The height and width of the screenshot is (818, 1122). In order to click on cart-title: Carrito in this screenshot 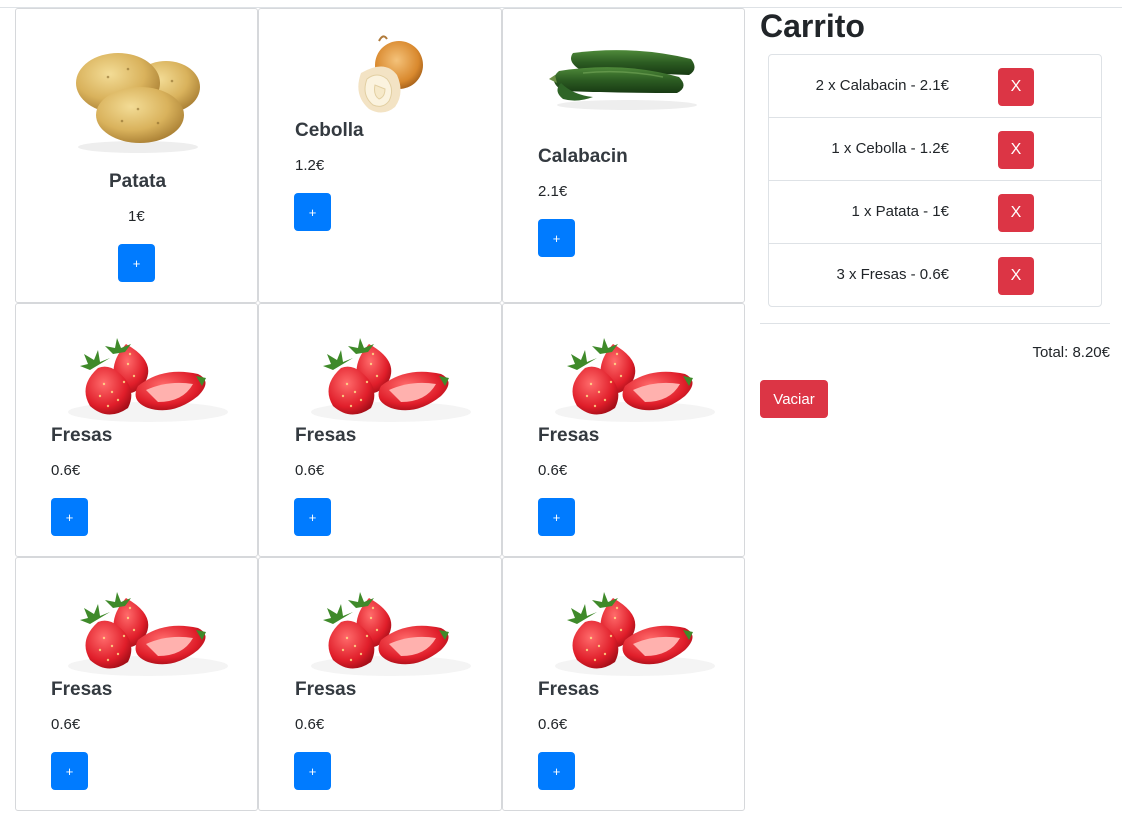, I will do `click(812, 26)`.